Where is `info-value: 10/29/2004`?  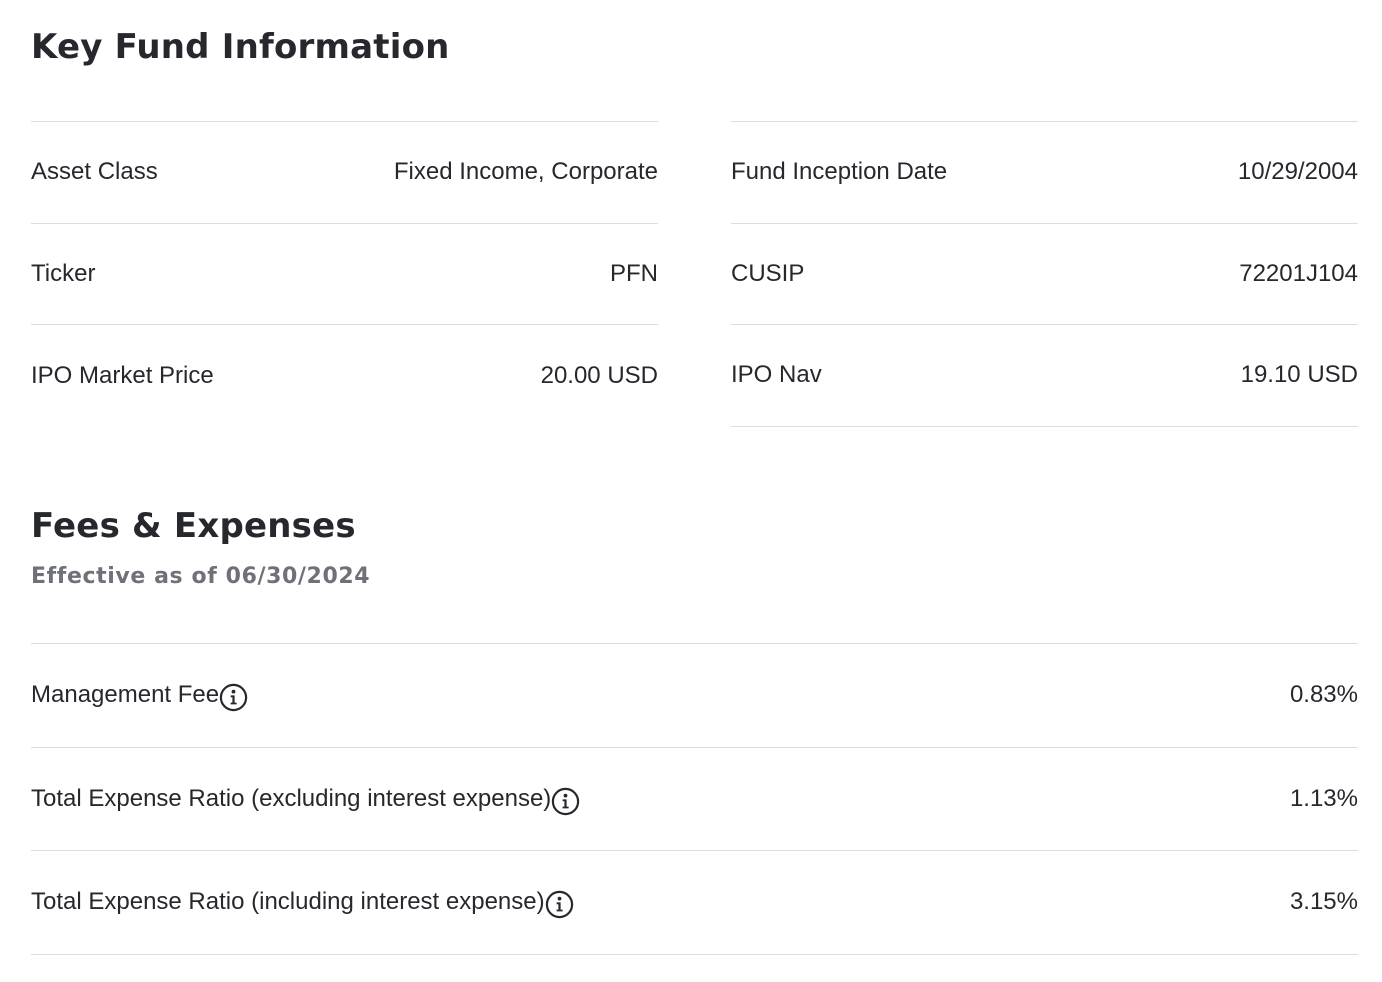
info-value: 10/29/2004 is located at coordinates (1297, 172).